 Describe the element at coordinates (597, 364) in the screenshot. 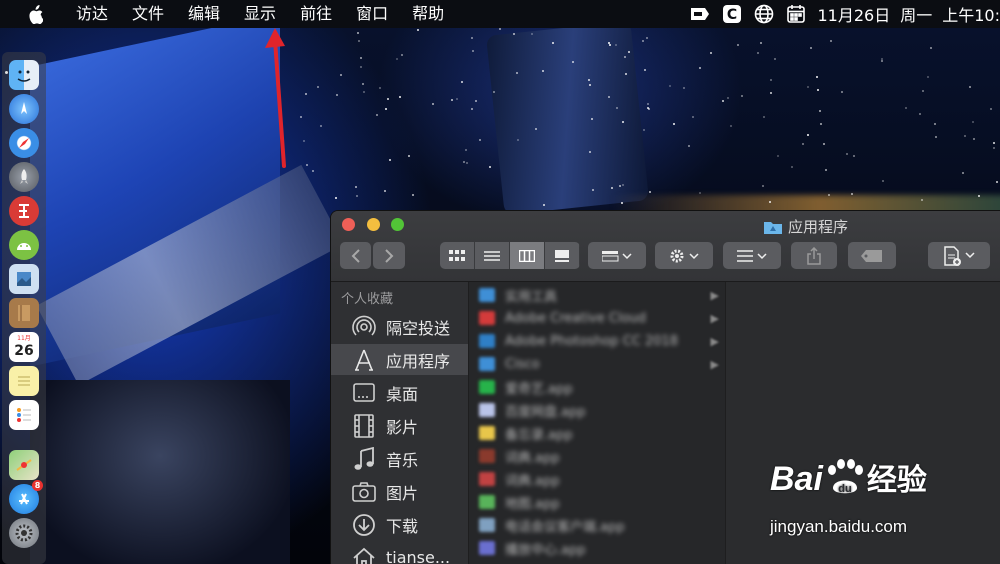

I see `file-row: Cisco ▶` at that location.